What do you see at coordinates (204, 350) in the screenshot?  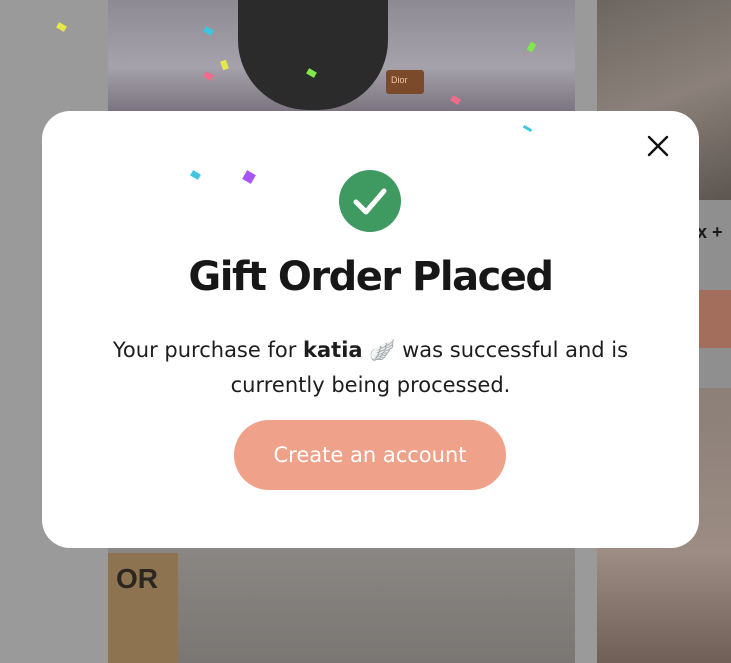 I see `message-prefix: Your purchase for` at bounding box center [204, 350].